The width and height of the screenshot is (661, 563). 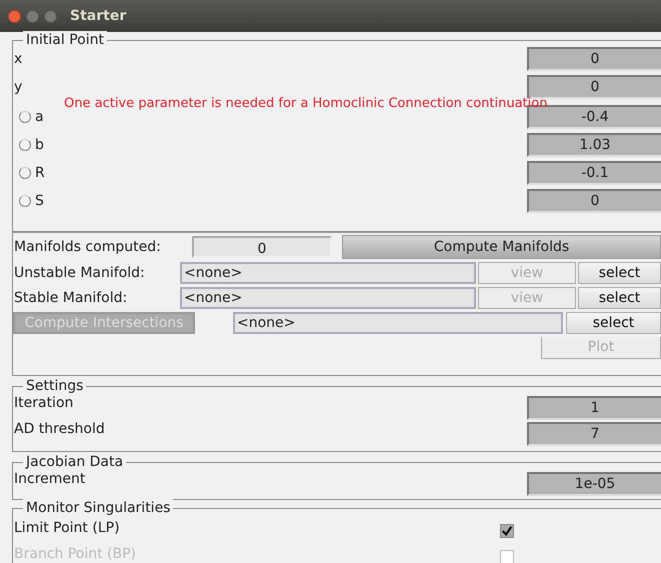 What do you see at coordinates (262, 247) in the screenshot?
I see `count-field: 0` at bounding box center [262, 247].